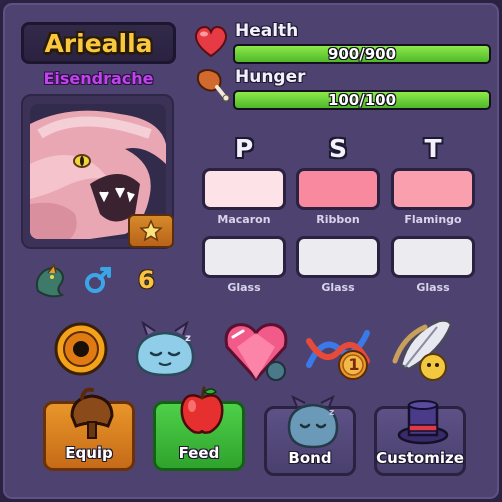 Image resolution: width=502 pixels, height=502 pixels. Describe the element at coordinates (92, 413) in the screenshot. I see `saddle-icon` at that location.